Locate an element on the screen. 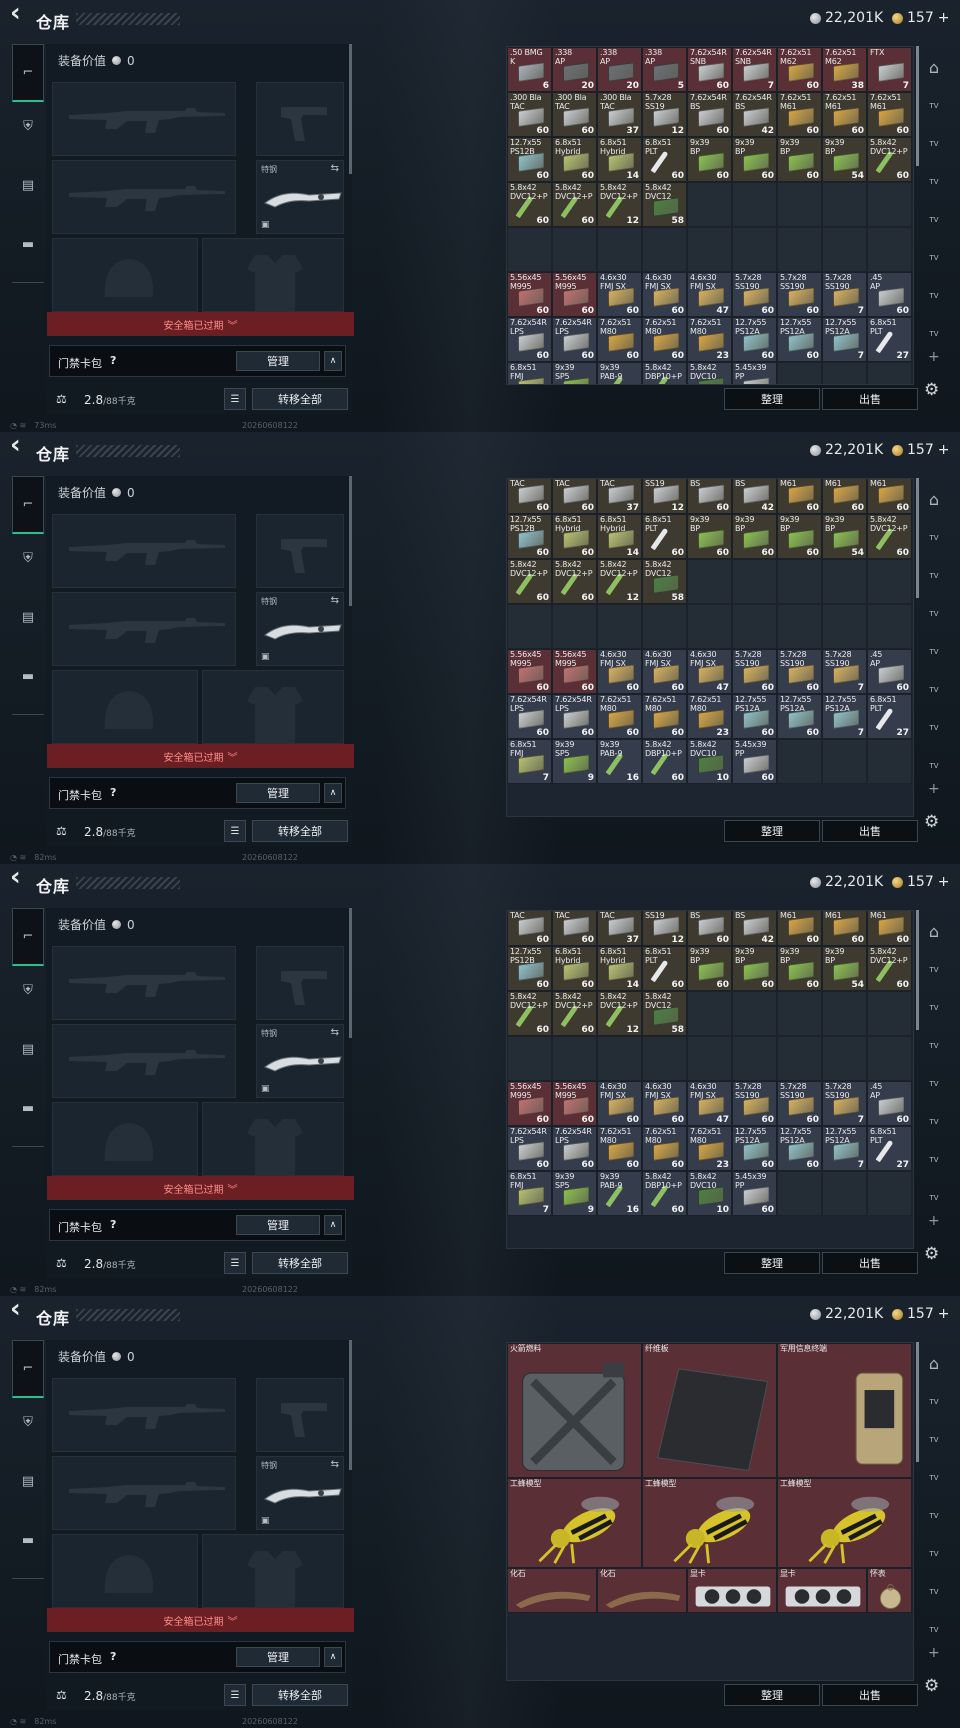 The image size is (960, 1728). stash-item: 显卡 is located at coordinates (822, 1590).